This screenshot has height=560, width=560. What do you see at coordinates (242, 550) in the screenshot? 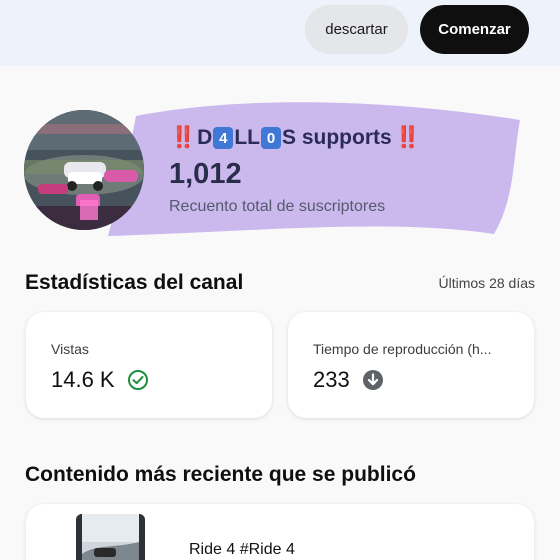
I see `video-title: Ride 4 #Ride 4` at bounding box center [242, 550].